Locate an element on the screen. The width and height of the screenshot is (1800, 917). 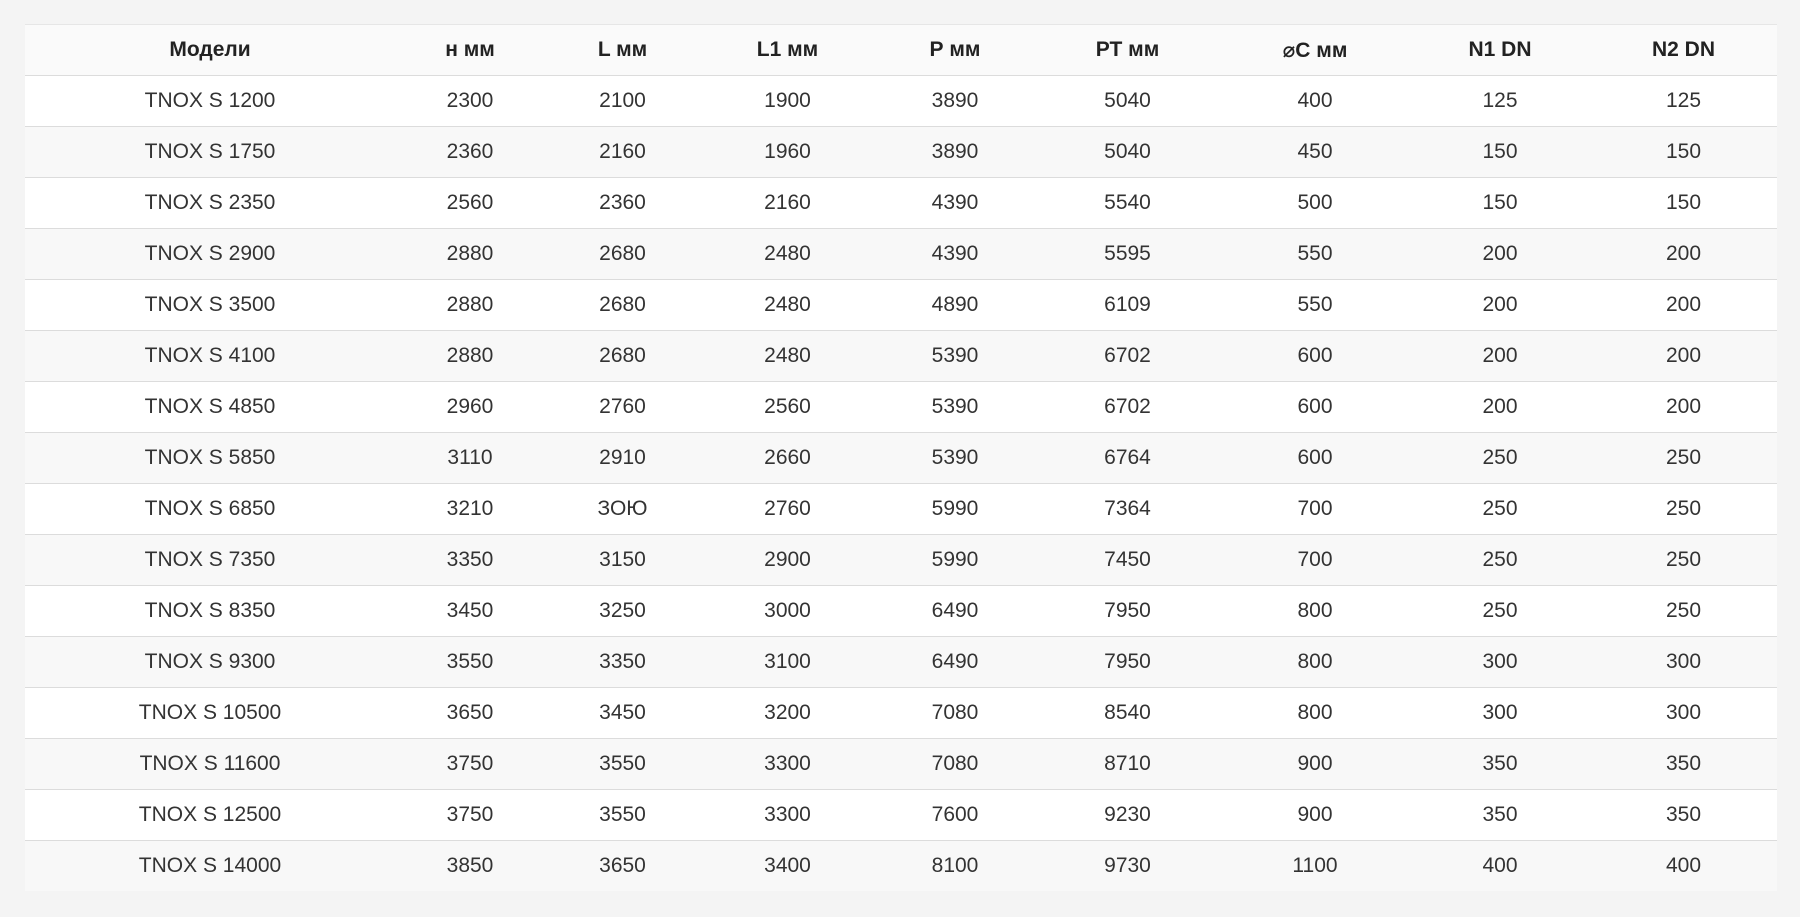
cell-pt: 5540 is located at coordinates (1127, 203).